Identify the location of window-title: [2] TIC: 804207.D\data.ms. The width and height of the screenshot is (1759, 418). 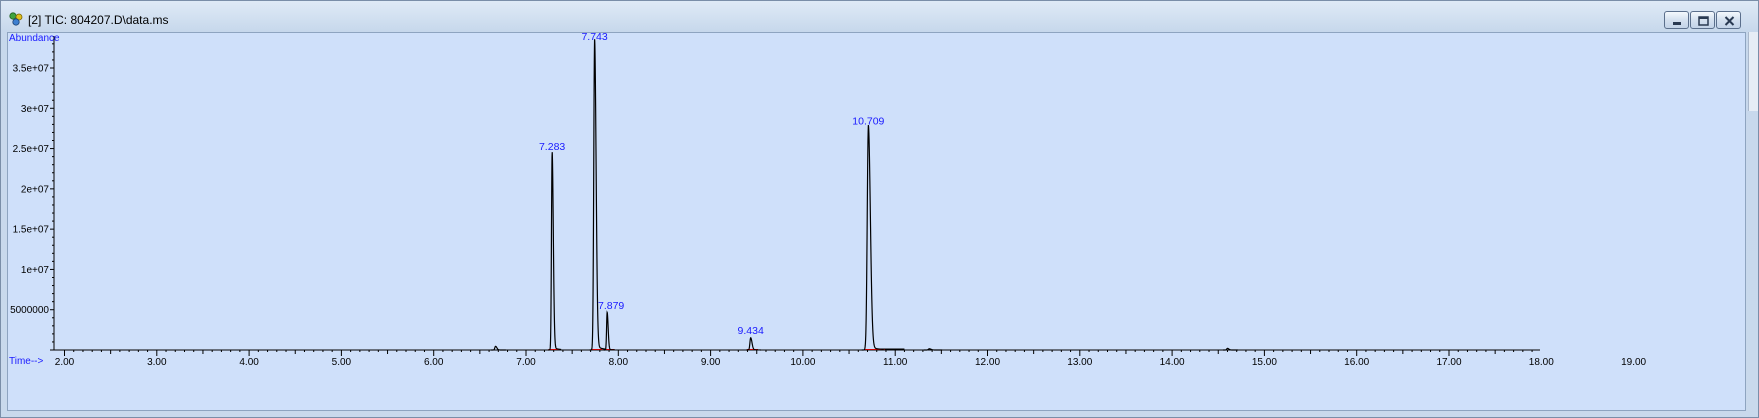
(98, 20).